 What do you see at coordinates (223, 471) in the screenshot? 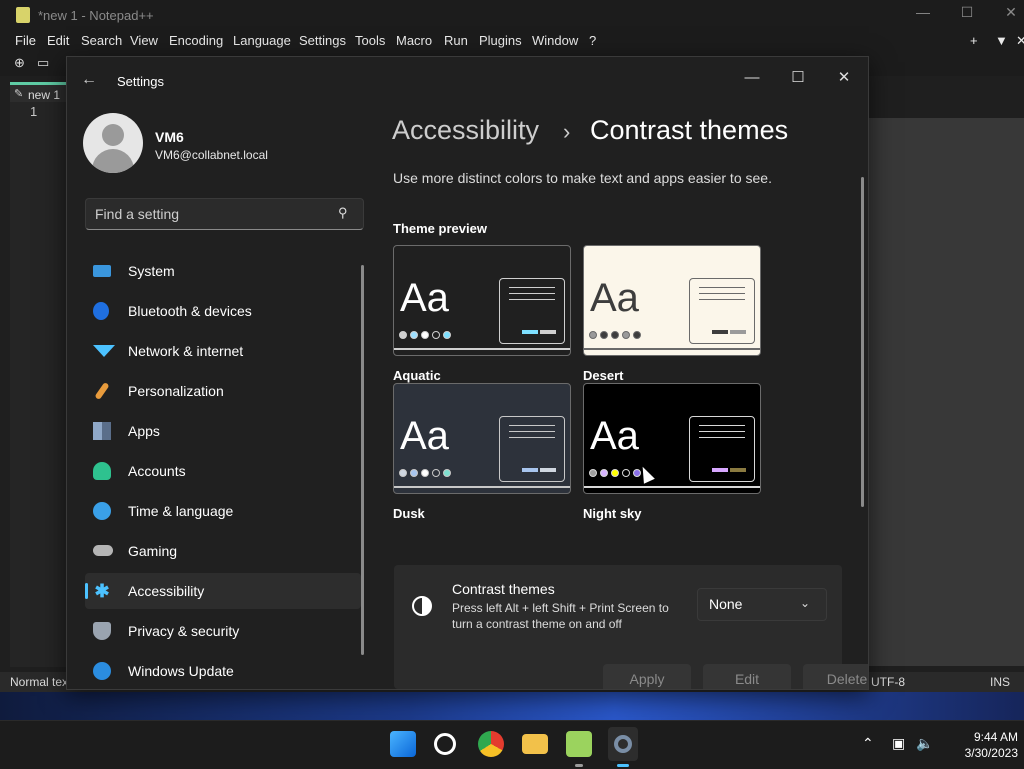
I see `sidebar-item-accounts: Accounts` at bounding box center [223, 471].